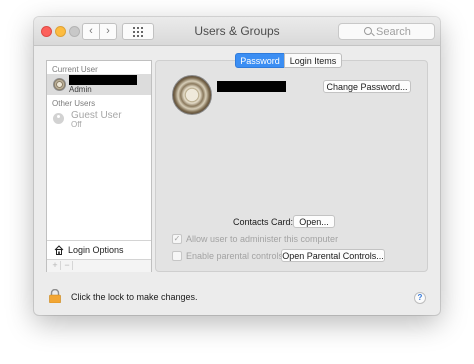 This screenshot has width=474, height=364. Describe the element at coordinates (192, 95) in the screenshot. I see `user-picture` at that location.